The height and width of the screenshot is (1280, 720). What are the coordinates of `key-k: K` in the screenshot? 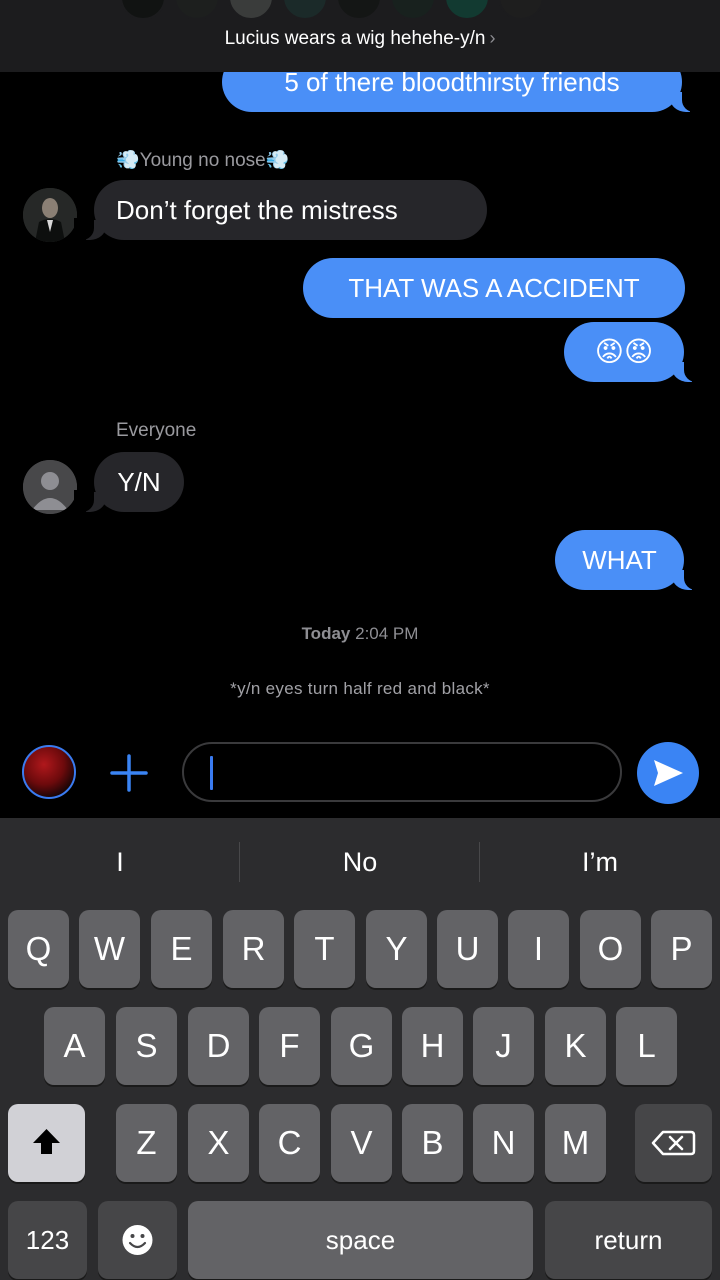 It's located at (575, 1046).